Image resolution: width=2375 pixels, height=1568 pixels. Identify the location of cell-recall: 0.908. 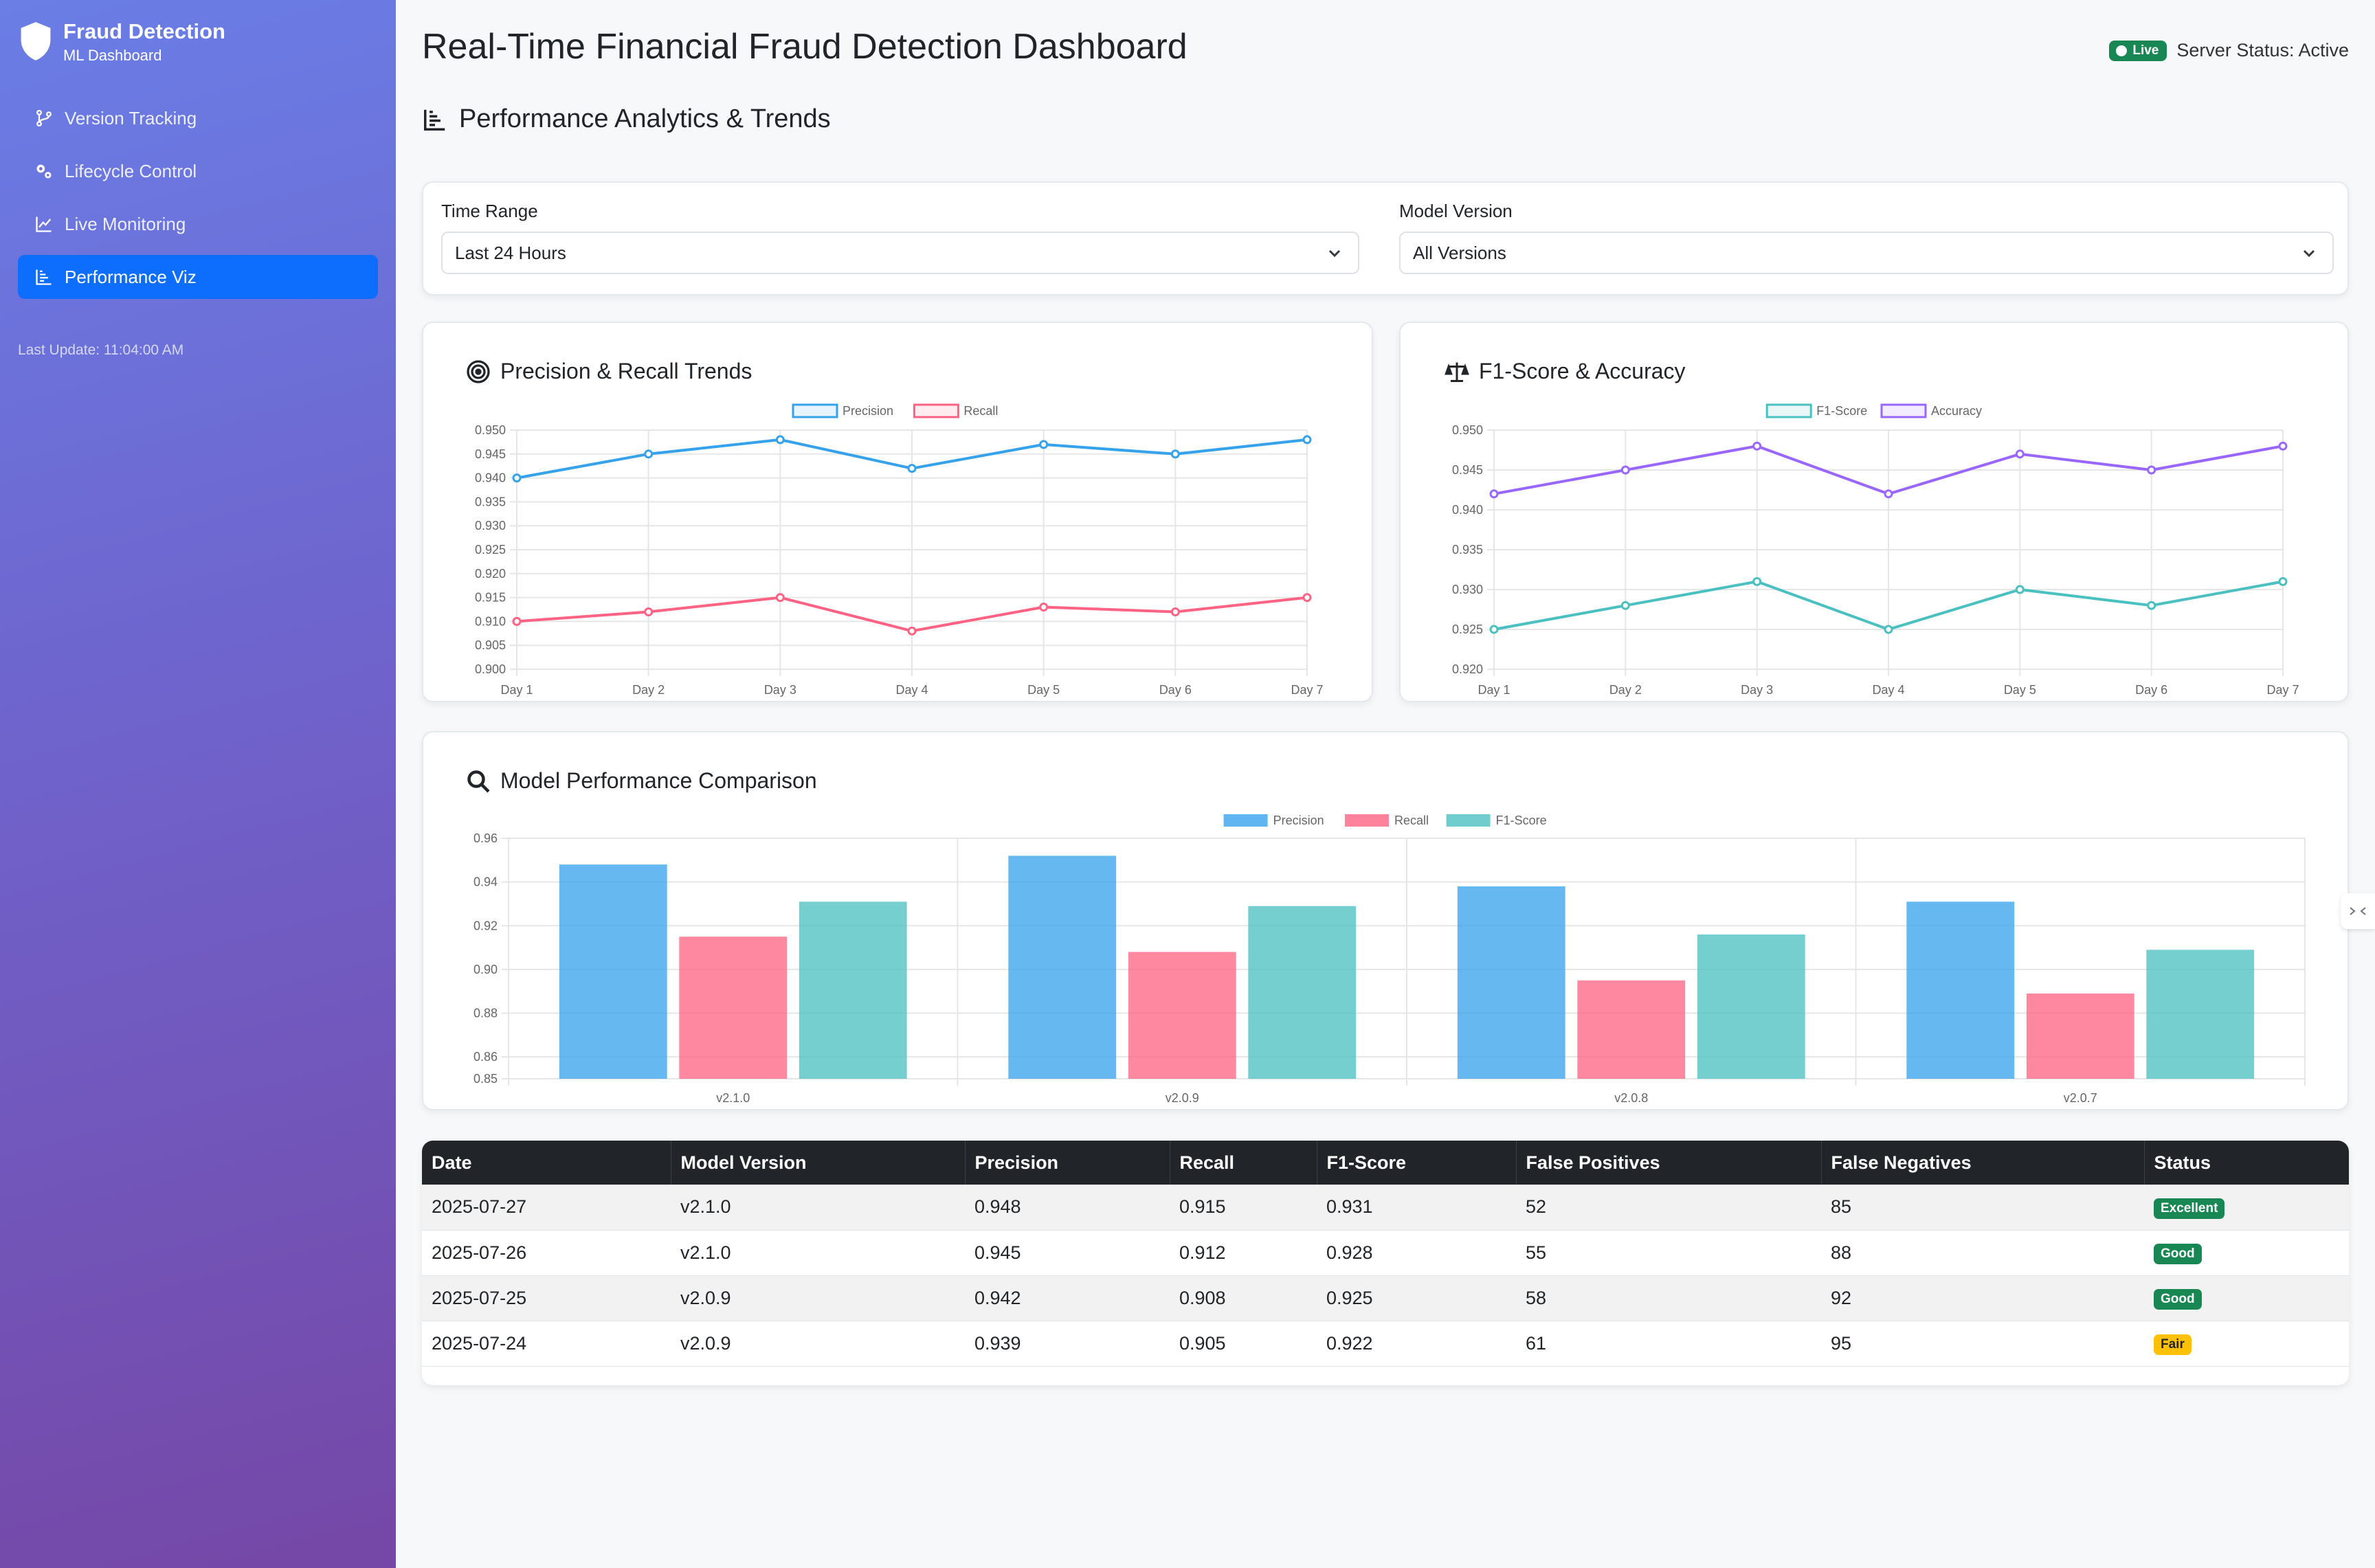
(1243, 1298).